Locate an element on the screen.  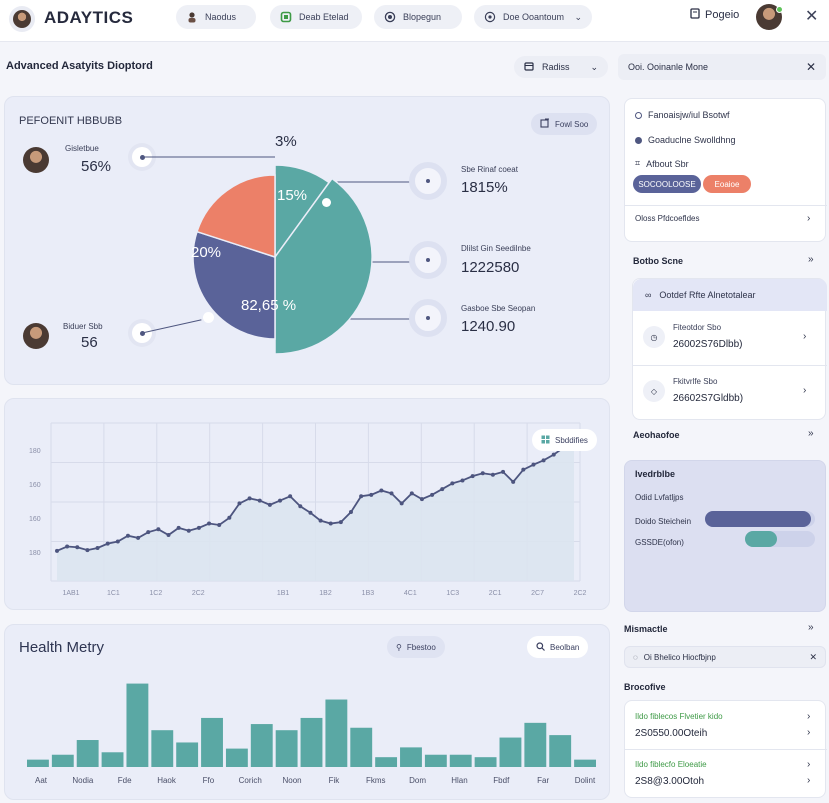
nav-item-doe-ooantoum: Doe Ooantoum ⌄ is located at coordinates (533, 17).